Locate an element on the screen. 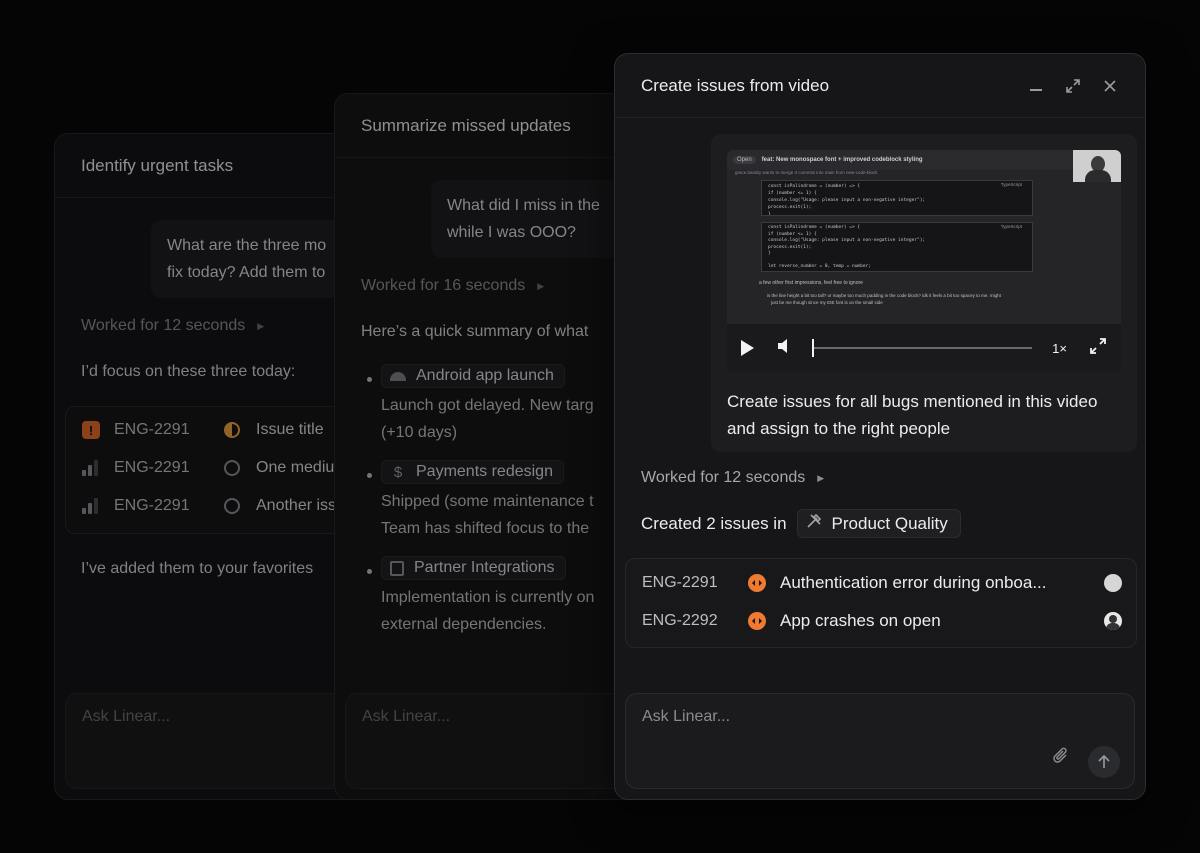 The image size is (1200, 853). project-chip: Partner Integrations is located at coordinates (473, 568).